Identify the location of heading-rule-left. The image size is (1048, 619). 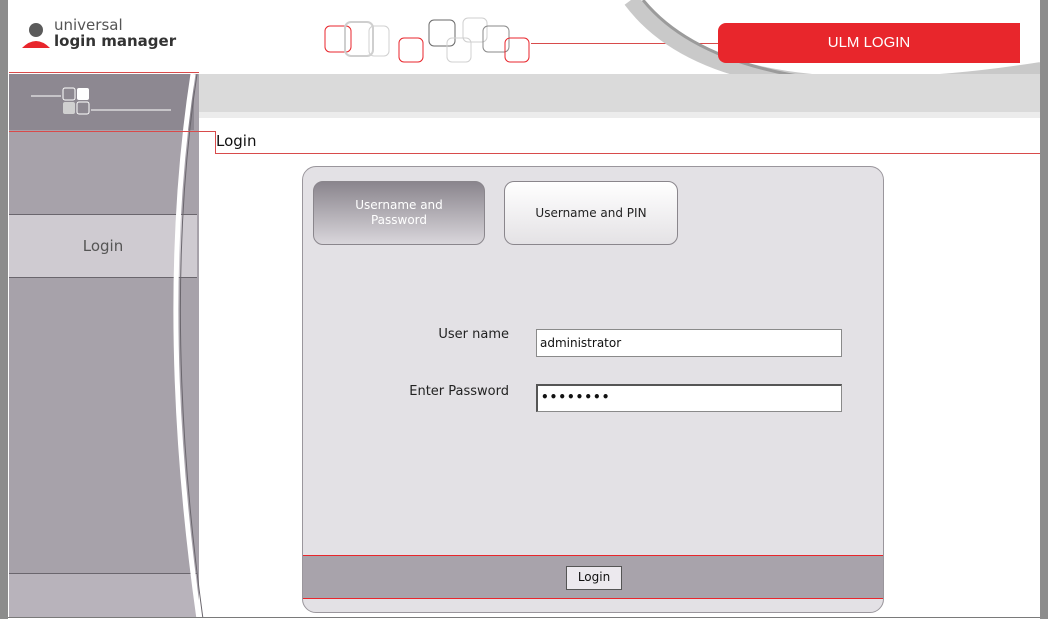
(112, 131).